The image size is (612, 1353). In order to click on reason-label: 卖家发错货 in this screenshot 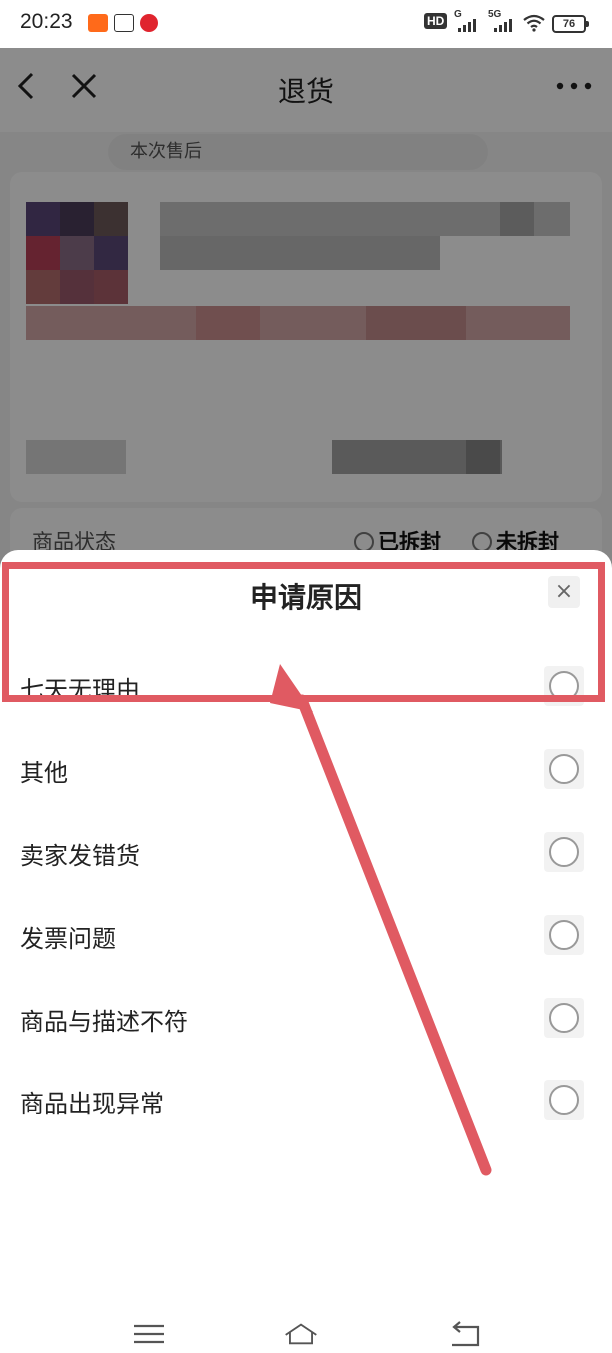, I will do `click(80, 856)`.